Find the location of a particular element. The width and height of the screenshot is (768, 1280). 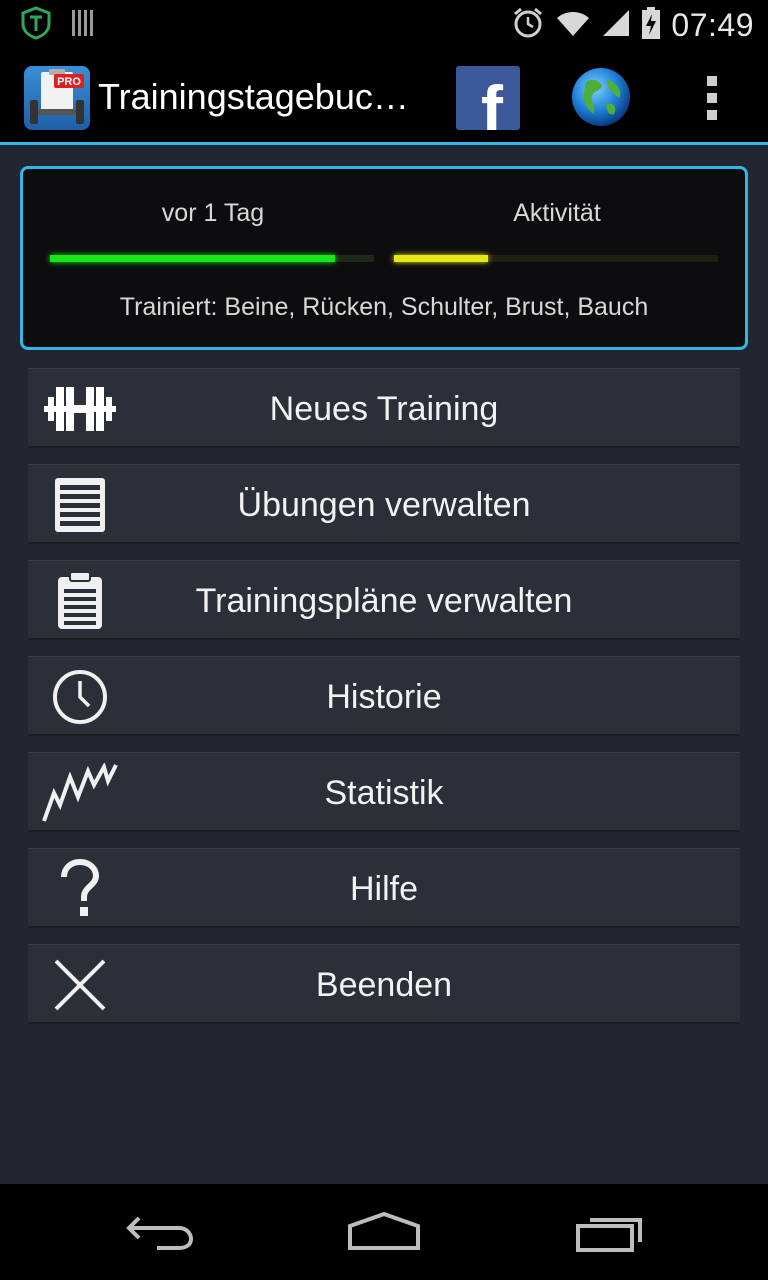

menu-label: Neues Training is located at coordinates (384, 409).